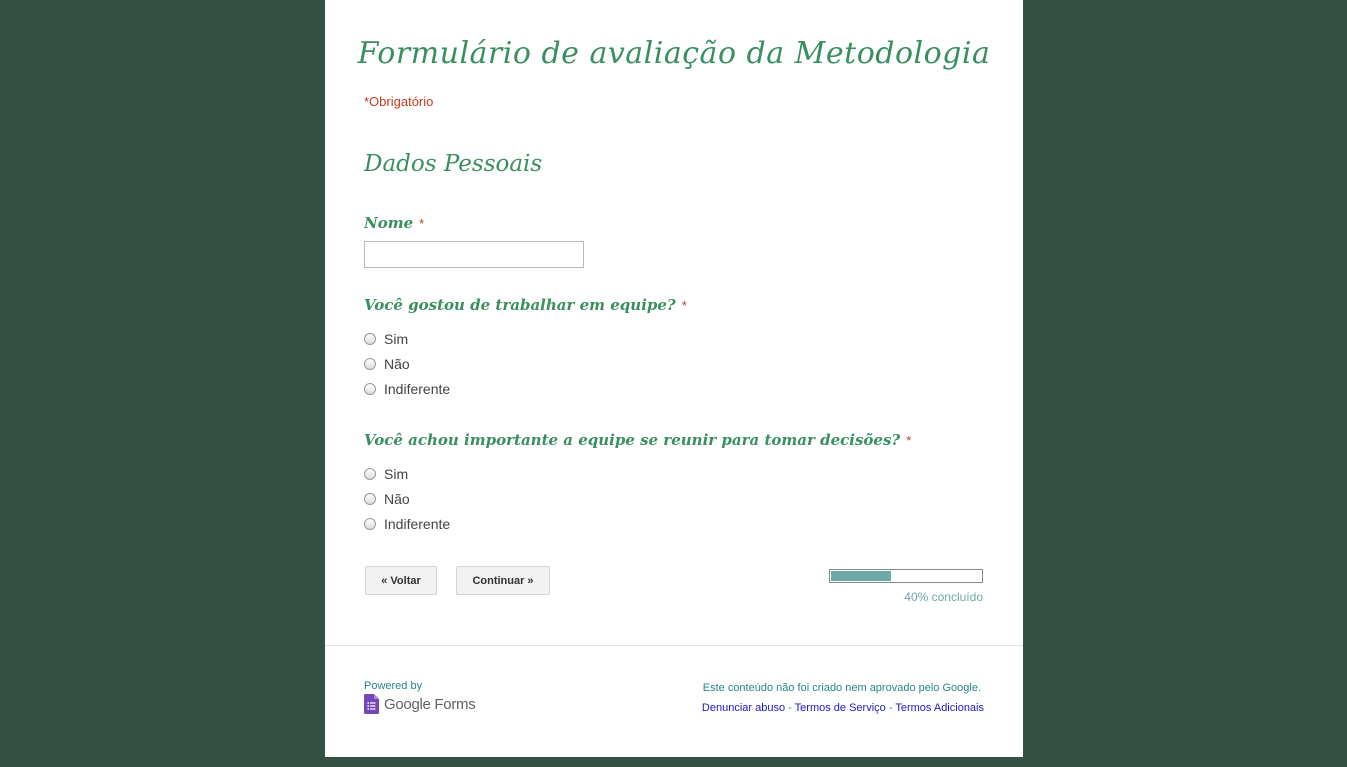 The width and height of the screenshot is (1347, 767). I want to click on question-teamwork-label: Você gostou de trabalhar em equipe? *, so click(525, 305).